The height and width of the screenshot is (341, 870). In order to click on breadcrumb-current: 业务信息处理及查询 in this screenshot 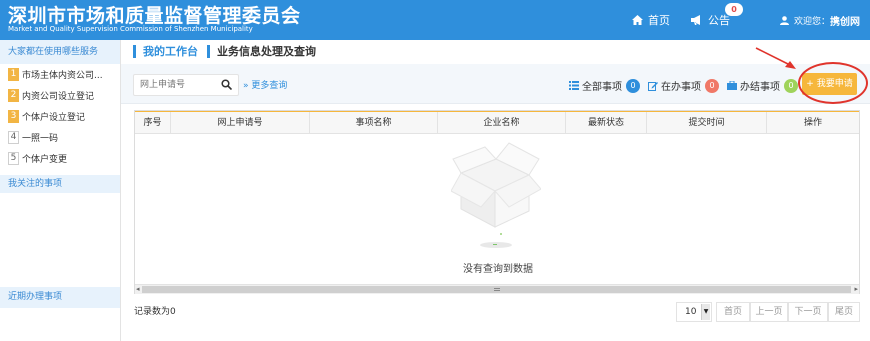, I will do `click(261, 51)`.